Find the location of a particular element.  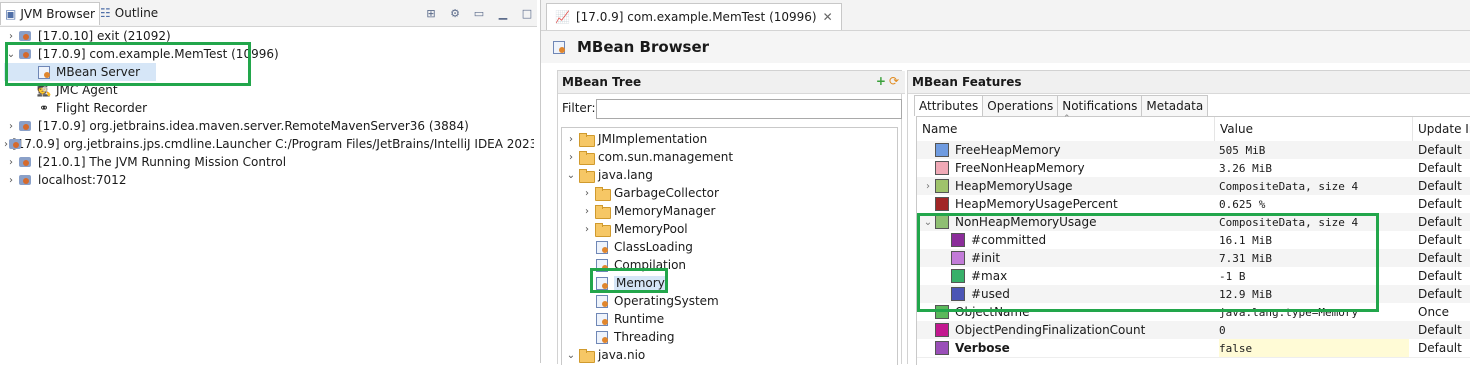

tree-row-java-lang: ⌄ java.lang is located at coordinates (729, 175).